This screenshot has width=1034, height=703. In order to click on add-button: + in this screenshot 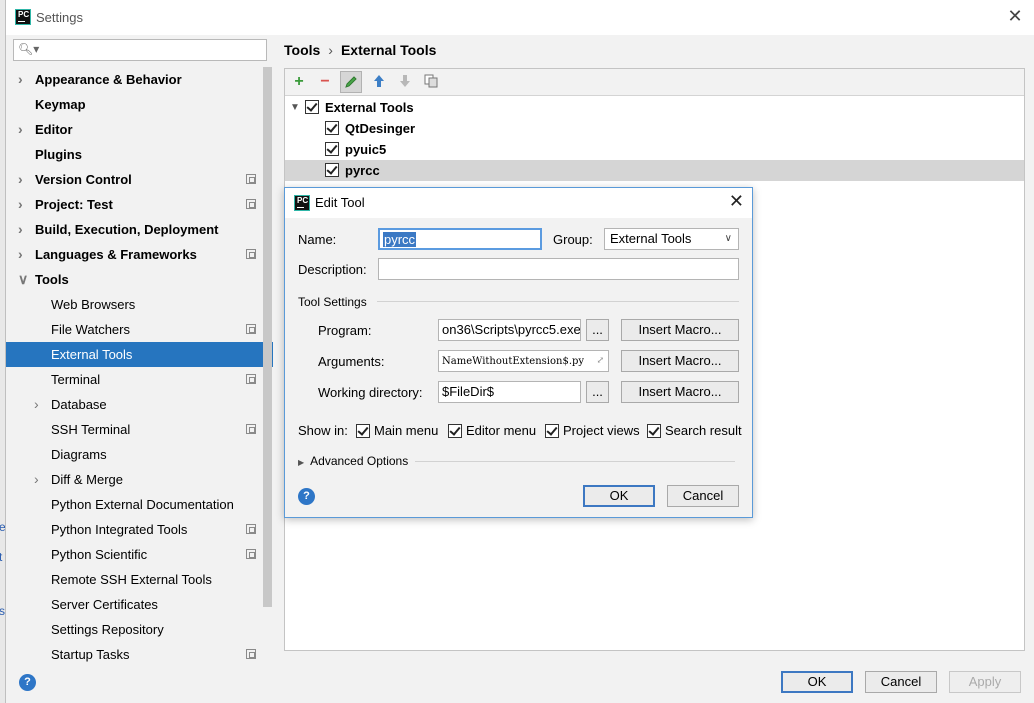, I will do `click(299, 82)`.